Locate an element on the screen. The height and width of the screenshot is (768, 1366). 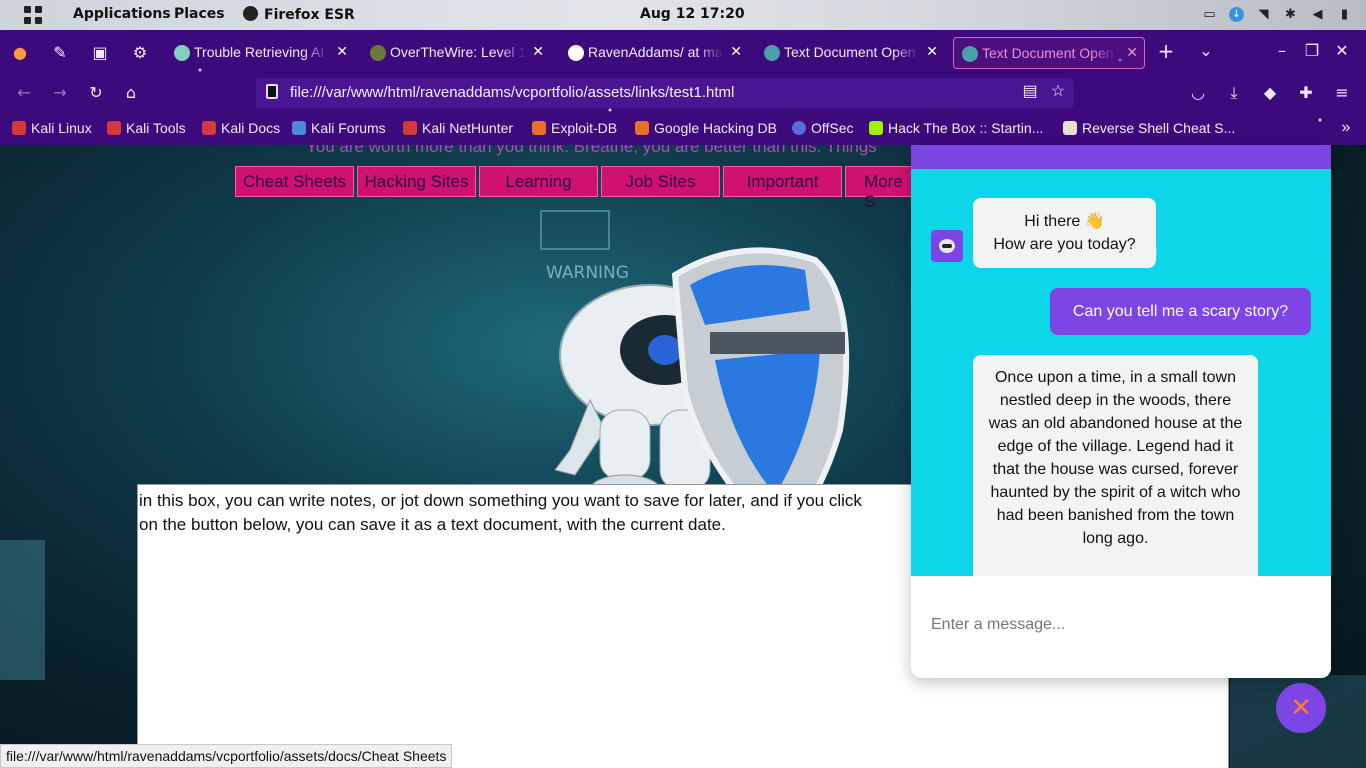
bookmark-exploit-db: Exploit-DB is located at coordinates (574, 128).